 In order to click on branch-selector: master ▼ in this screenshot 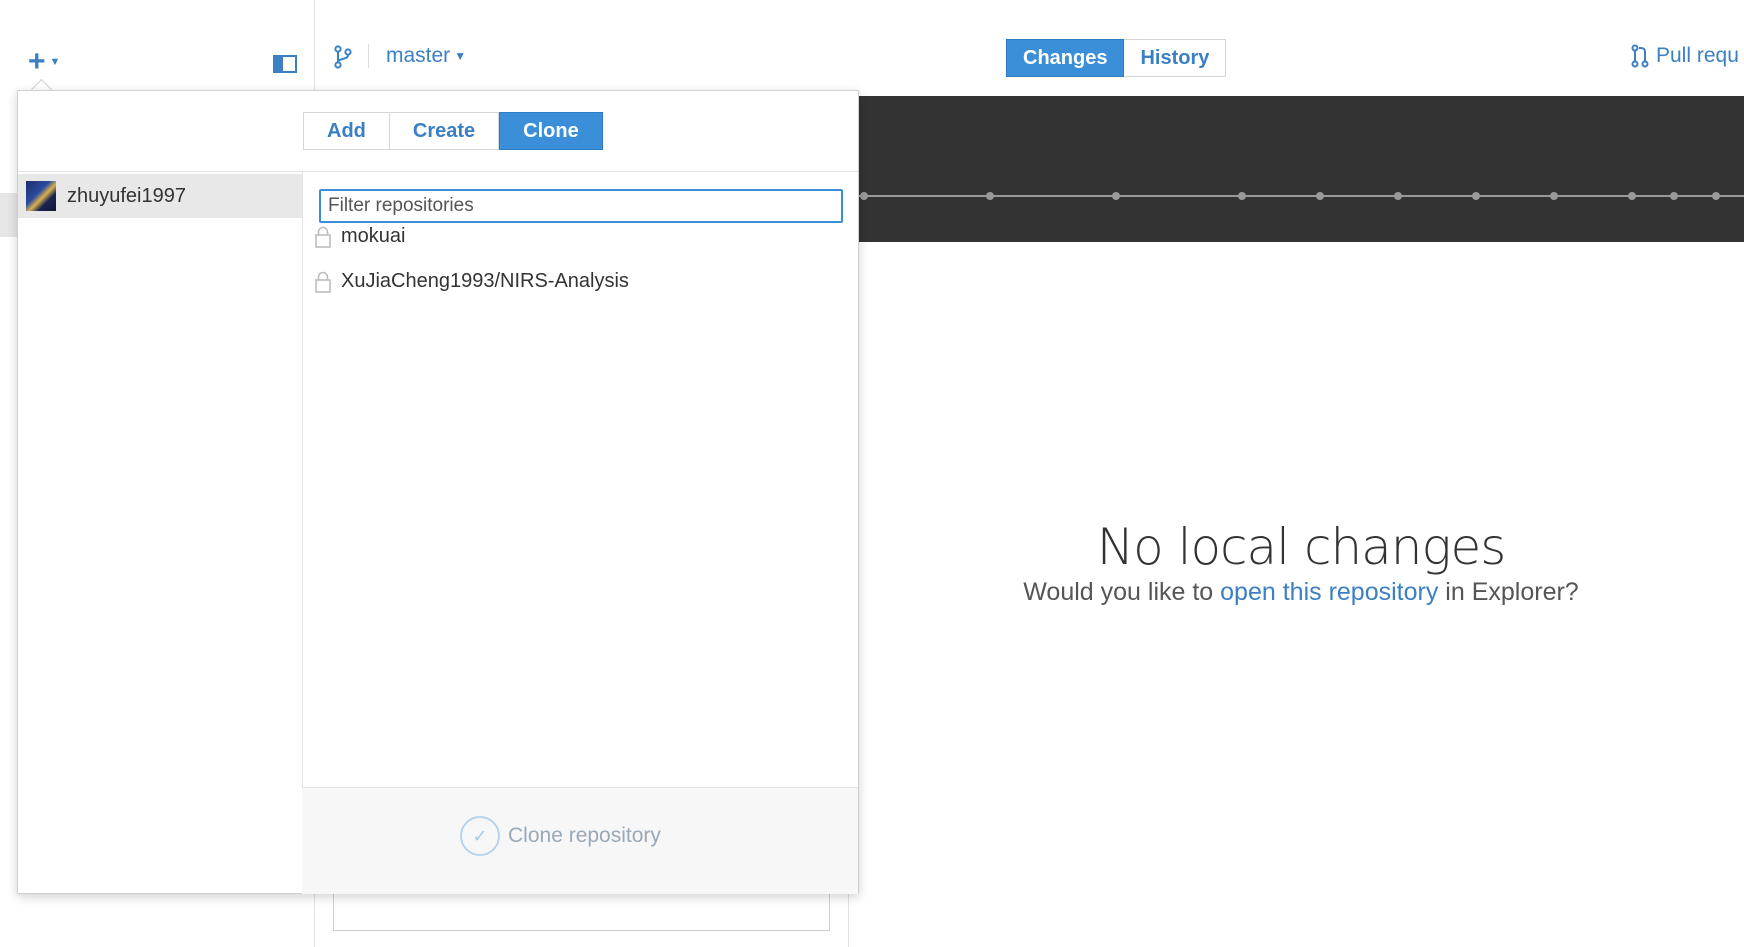, I will do `click(426, 56)`.